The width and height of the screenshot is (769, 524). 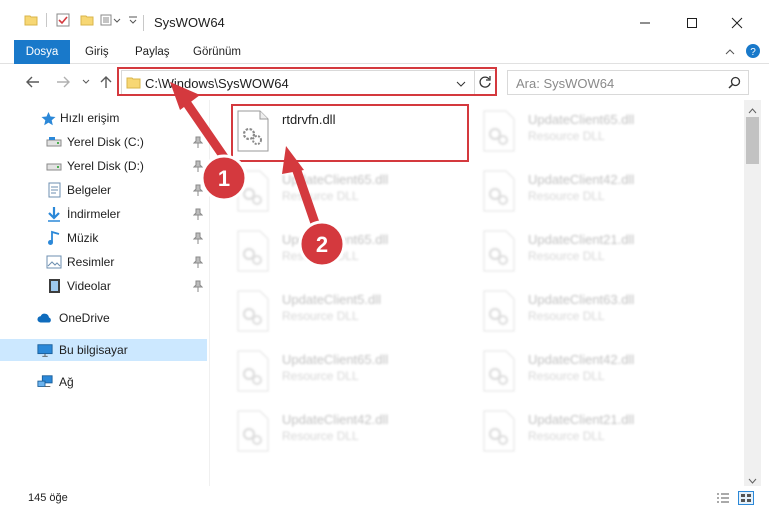 I want to click on sidebar-item-downloads: İndirmeler, so click(x=103, y=214).